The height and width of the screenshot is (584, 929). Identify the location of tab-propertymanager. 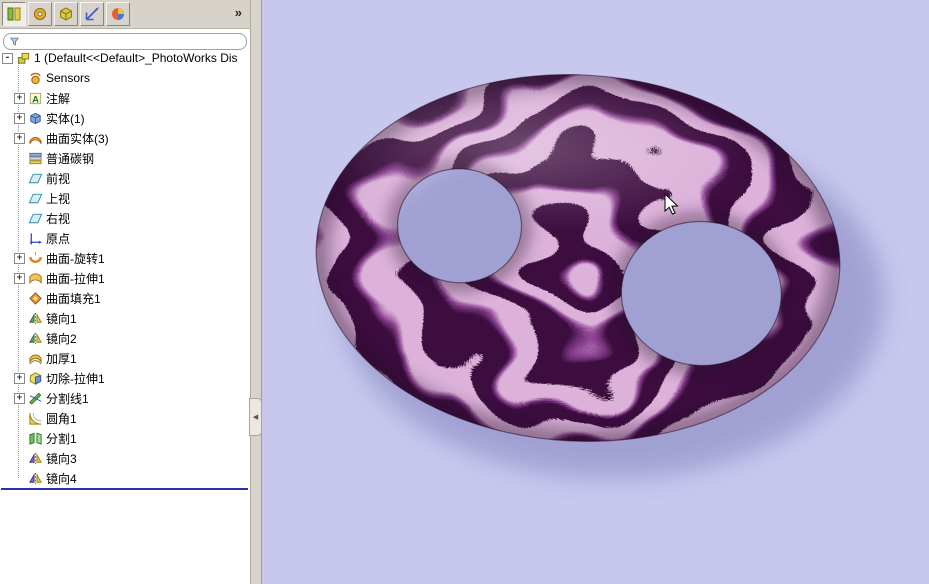
(40, 14).